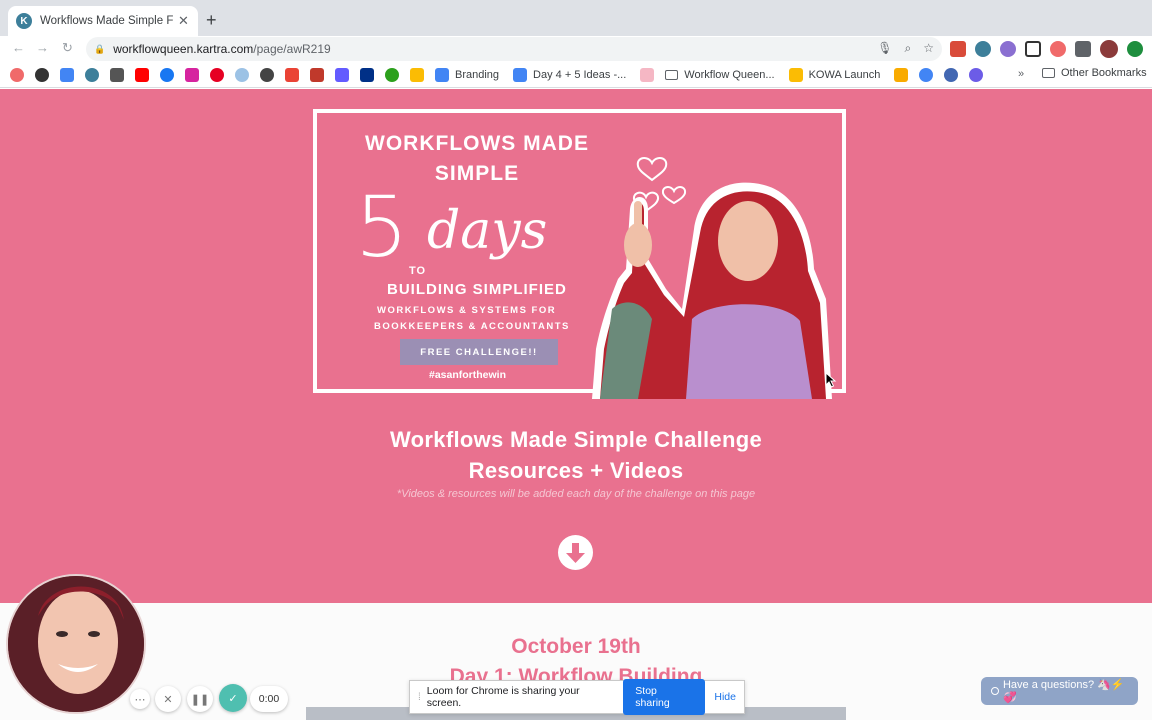 The height and width of the screenshot is (720, 1152). What do you see at coordinates (42, 47) in the screenshot?
I see `forward-icon: →` at bounding box center [42, 47].